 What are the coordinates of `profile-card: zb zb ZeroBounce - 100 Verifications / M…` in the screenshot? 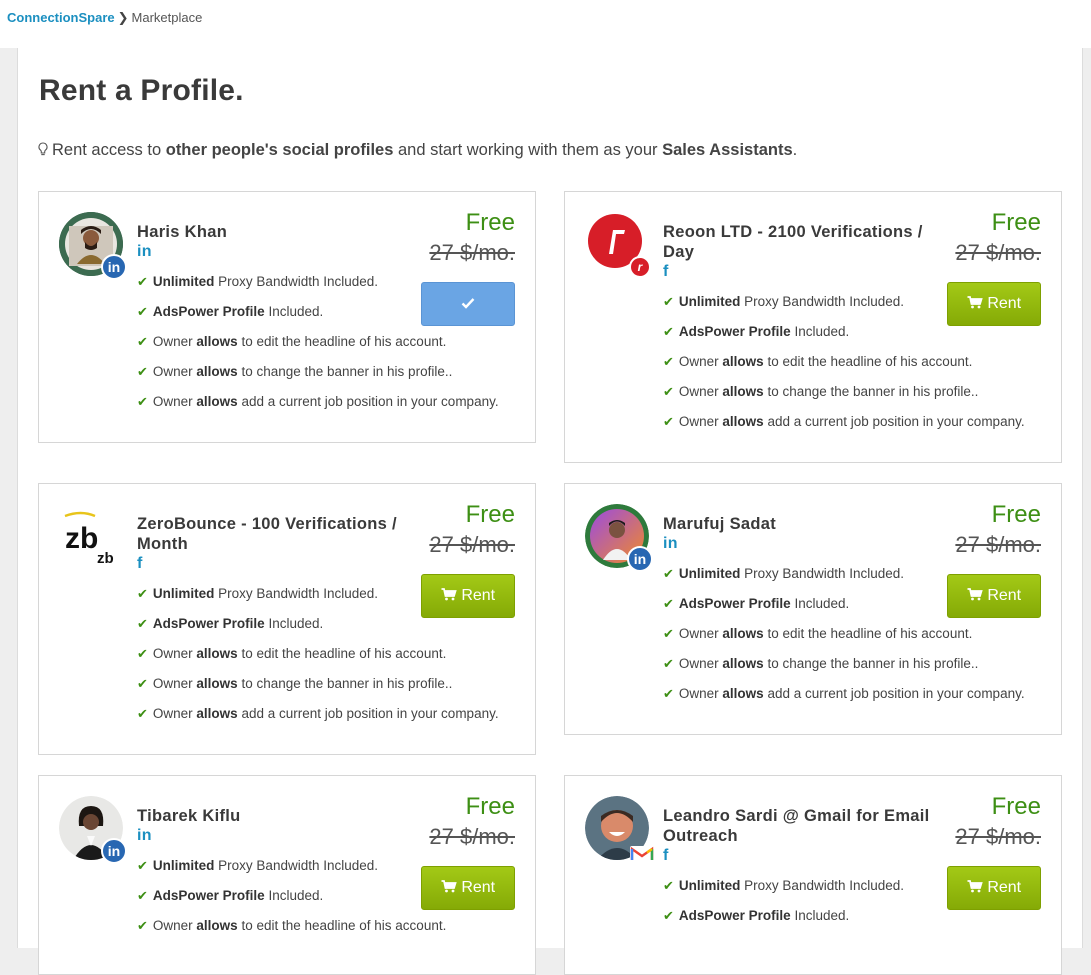 It's located at (287, 619).